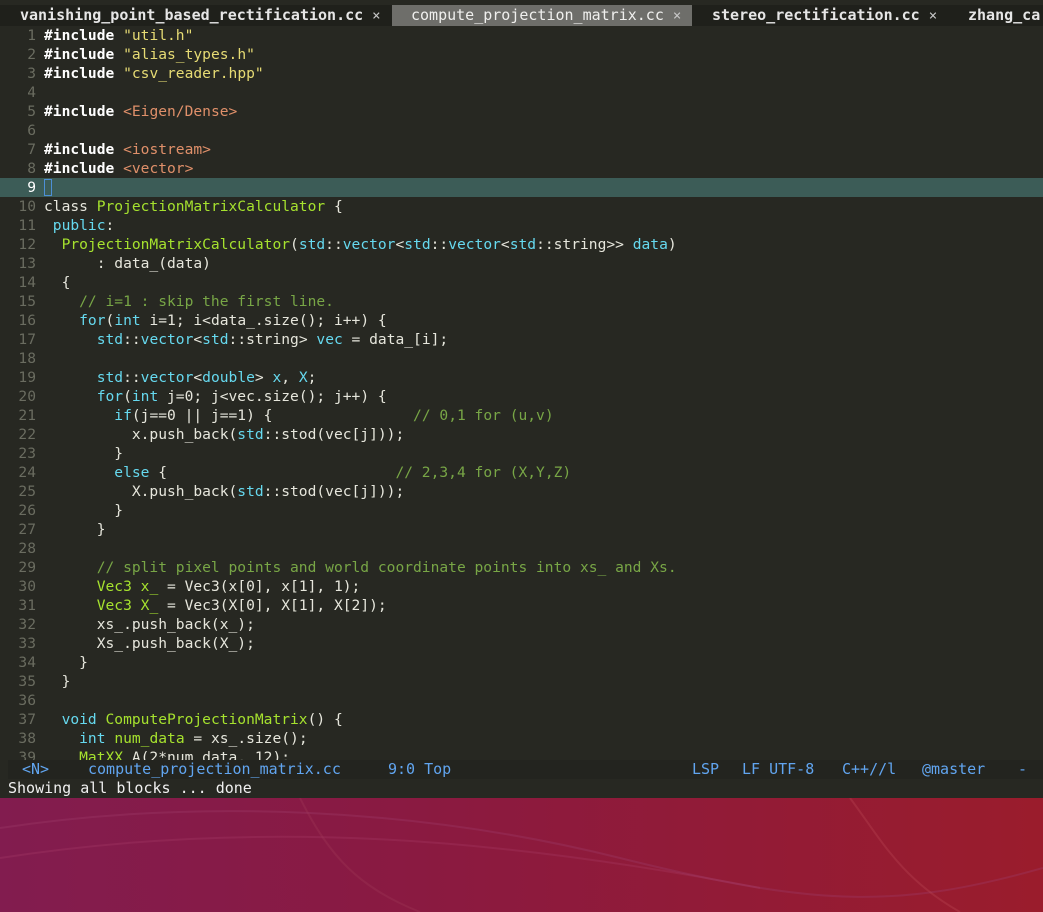  Describe the element at coordinates (521, 754) in the screenshot. I see `code-line: 39 MatXX A(2*num_data, 12);` at that location.